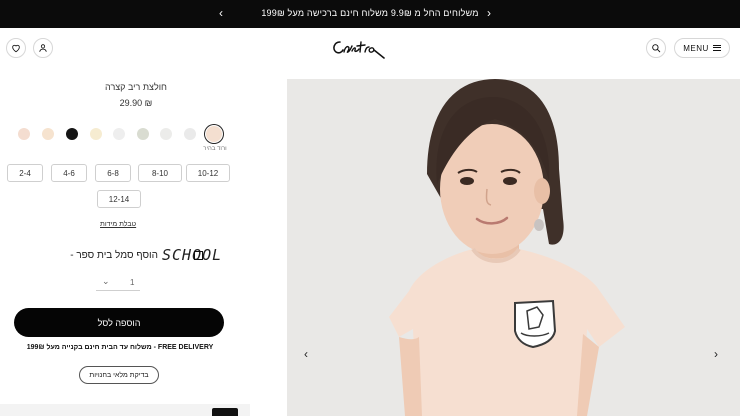  I want to click on menu-label: MENU, so click(696, 48).